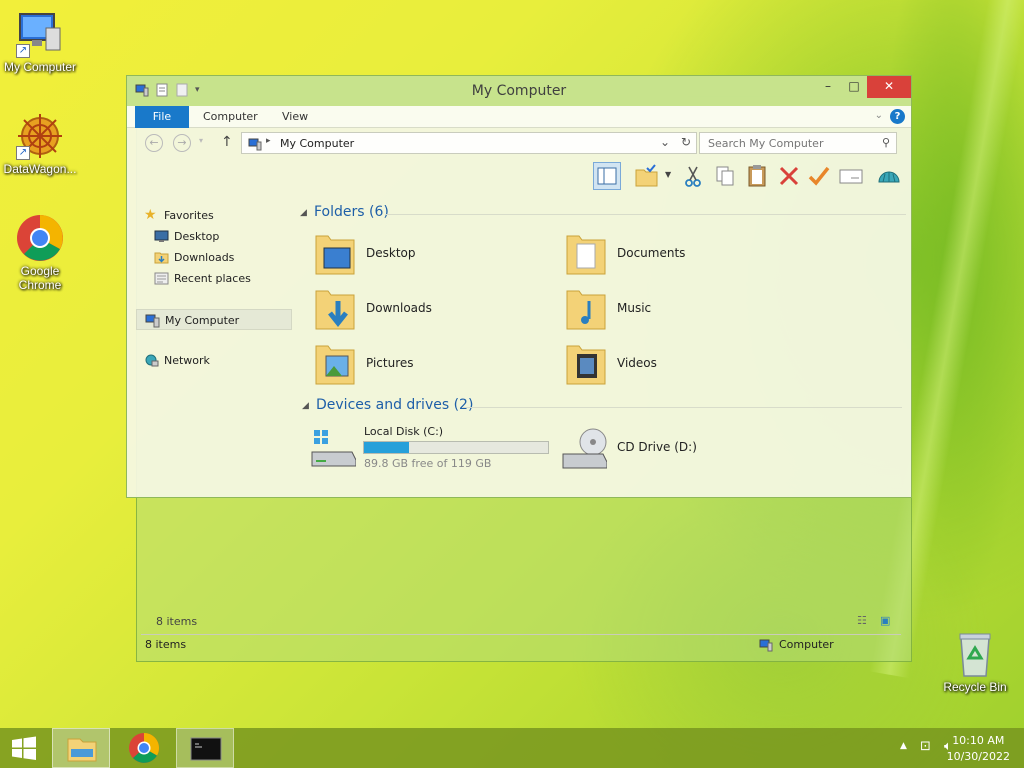 The height and width of the screenshot is (768, 1024). Describe the element at coordinates (879, 115) in the screenshot. I see `expand-ribbon-chevron-icon: ⌄` at that location.